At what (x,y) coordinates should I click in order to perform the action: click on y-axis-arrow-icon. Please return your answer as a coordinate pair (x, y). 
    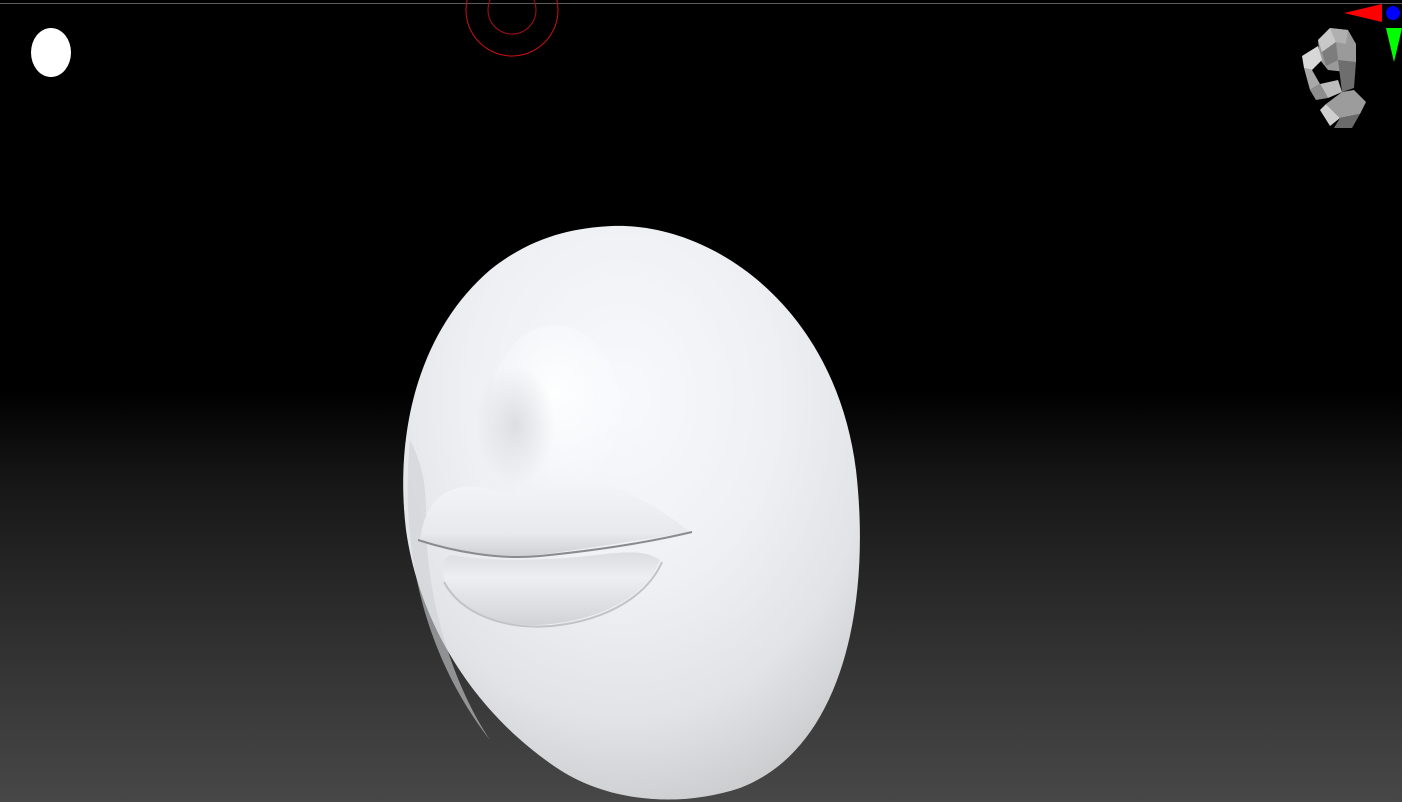
    Looking at the image, I should click on (1394, 45).